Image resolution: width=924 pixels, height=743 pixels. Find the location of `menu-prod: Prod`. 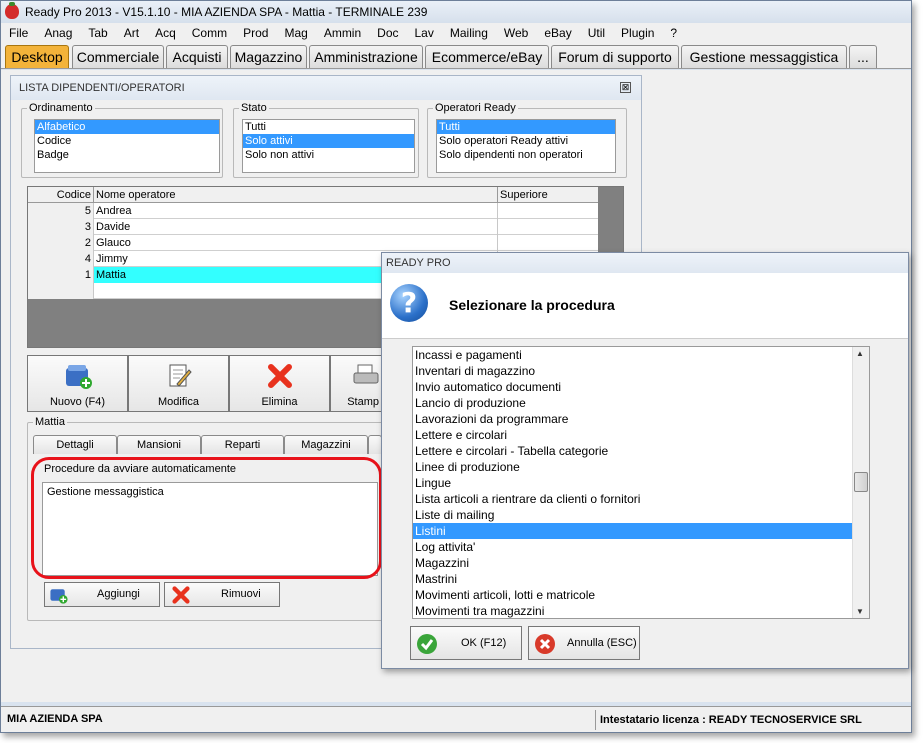

menu-prod: Prod is located at coordinates (255, 33).